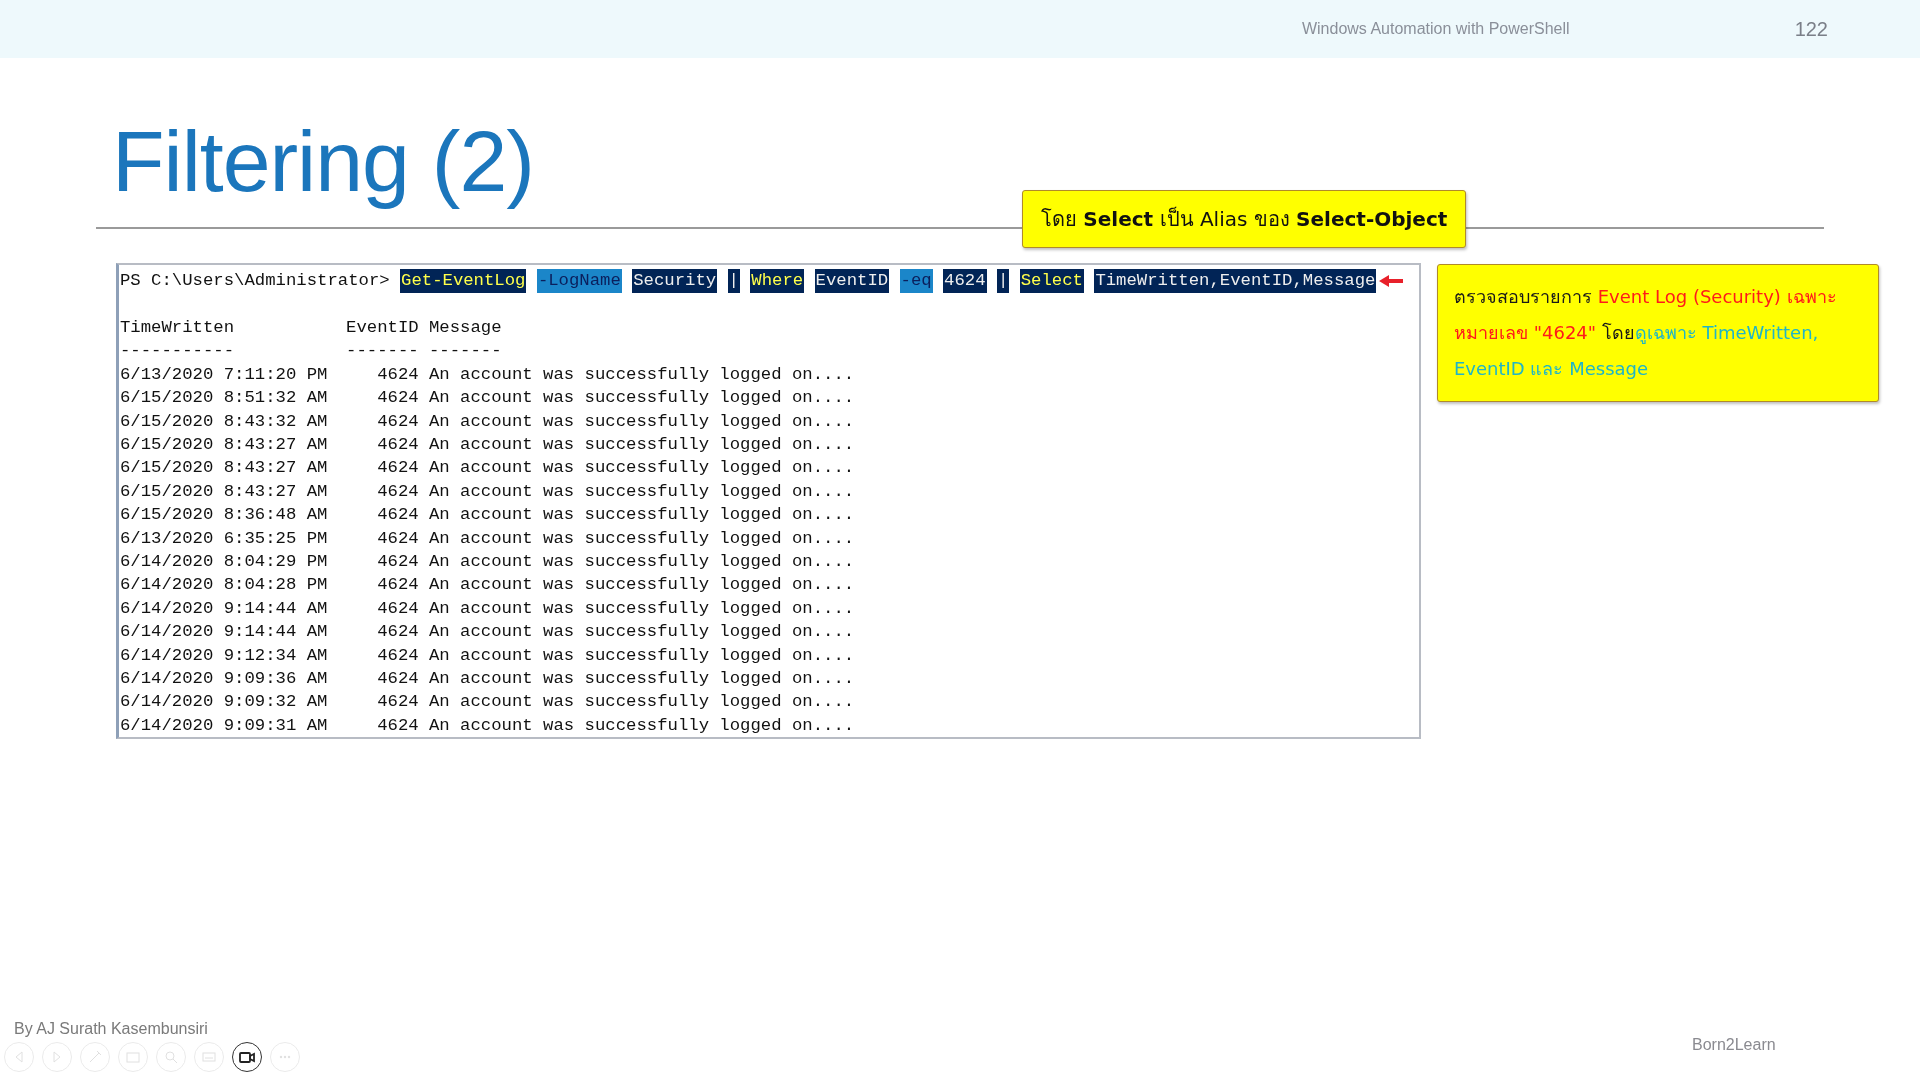  I want to click on table-cell-text: 6/13/2020 6:35:25 PM, so click(224, 538).